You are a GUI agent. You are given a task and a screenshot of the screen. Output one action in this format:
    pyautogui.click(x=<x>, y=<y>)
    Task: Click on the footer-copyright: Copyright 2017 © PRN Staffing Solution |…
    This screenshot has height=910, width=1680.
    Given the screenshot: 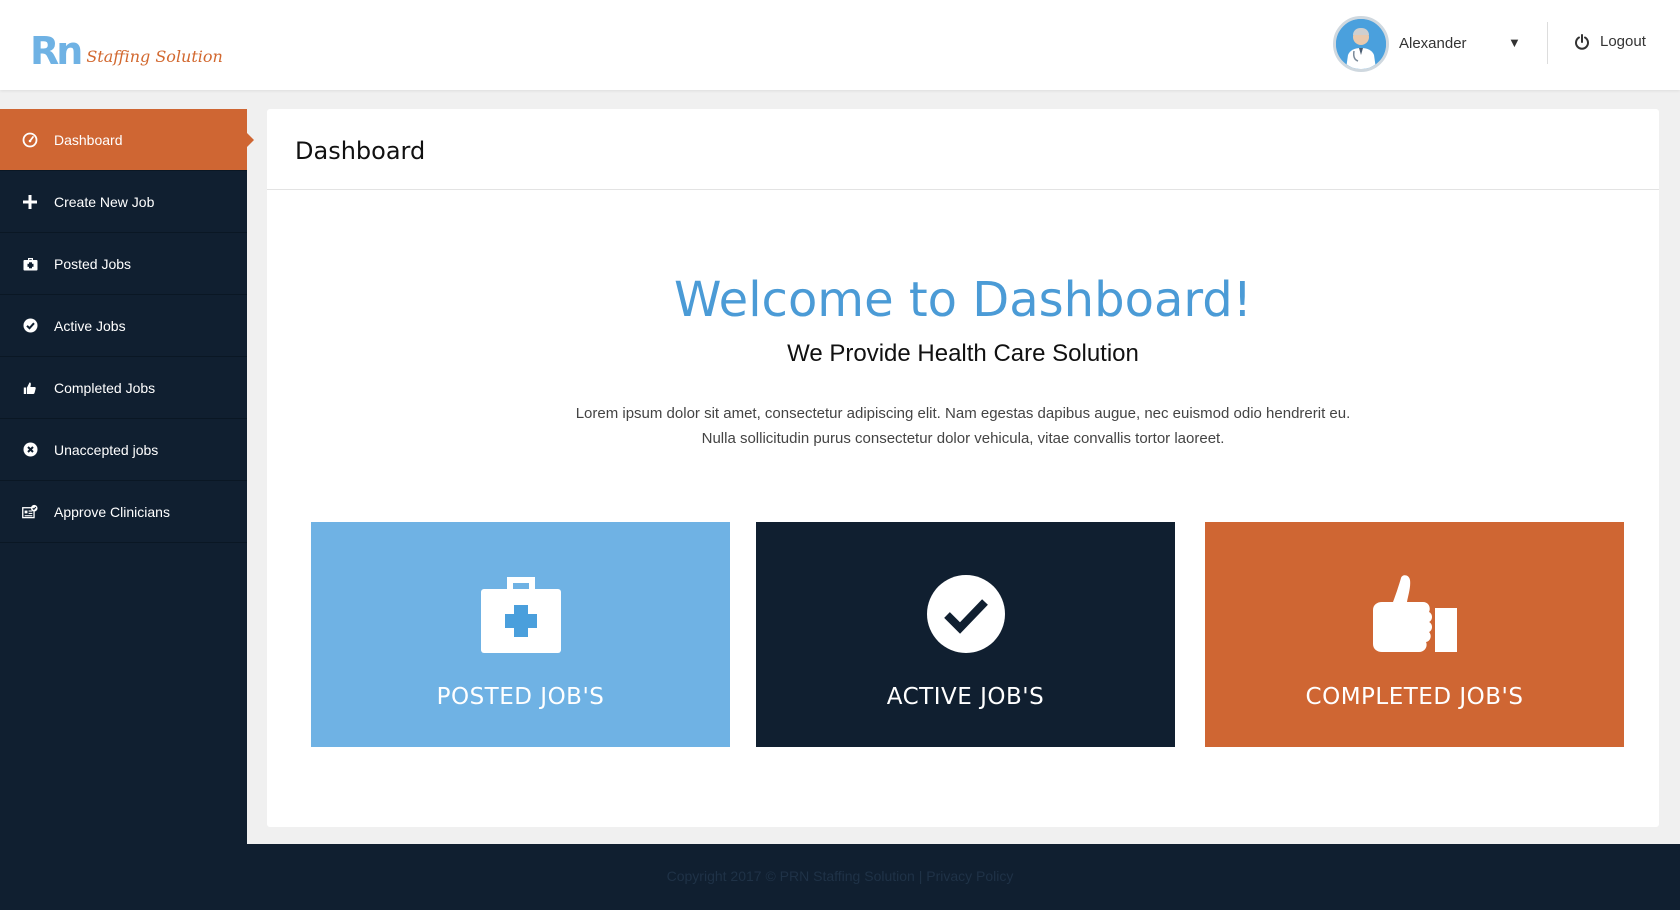 What is the action you would take?
    pyautogui.click(x=840, y=876)
    